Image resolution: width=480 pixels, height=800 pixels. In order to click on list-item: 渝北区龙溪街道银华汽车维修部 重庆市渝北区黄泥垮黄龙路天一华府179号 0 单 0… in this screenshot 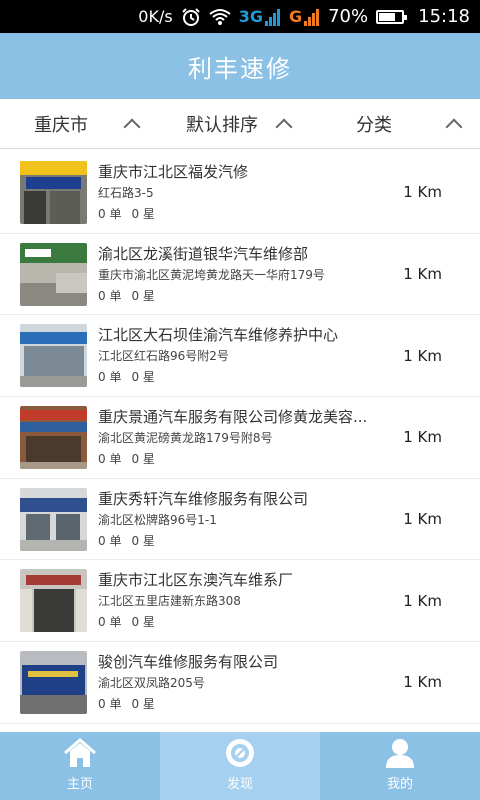, I will do `click(240, 275)`.